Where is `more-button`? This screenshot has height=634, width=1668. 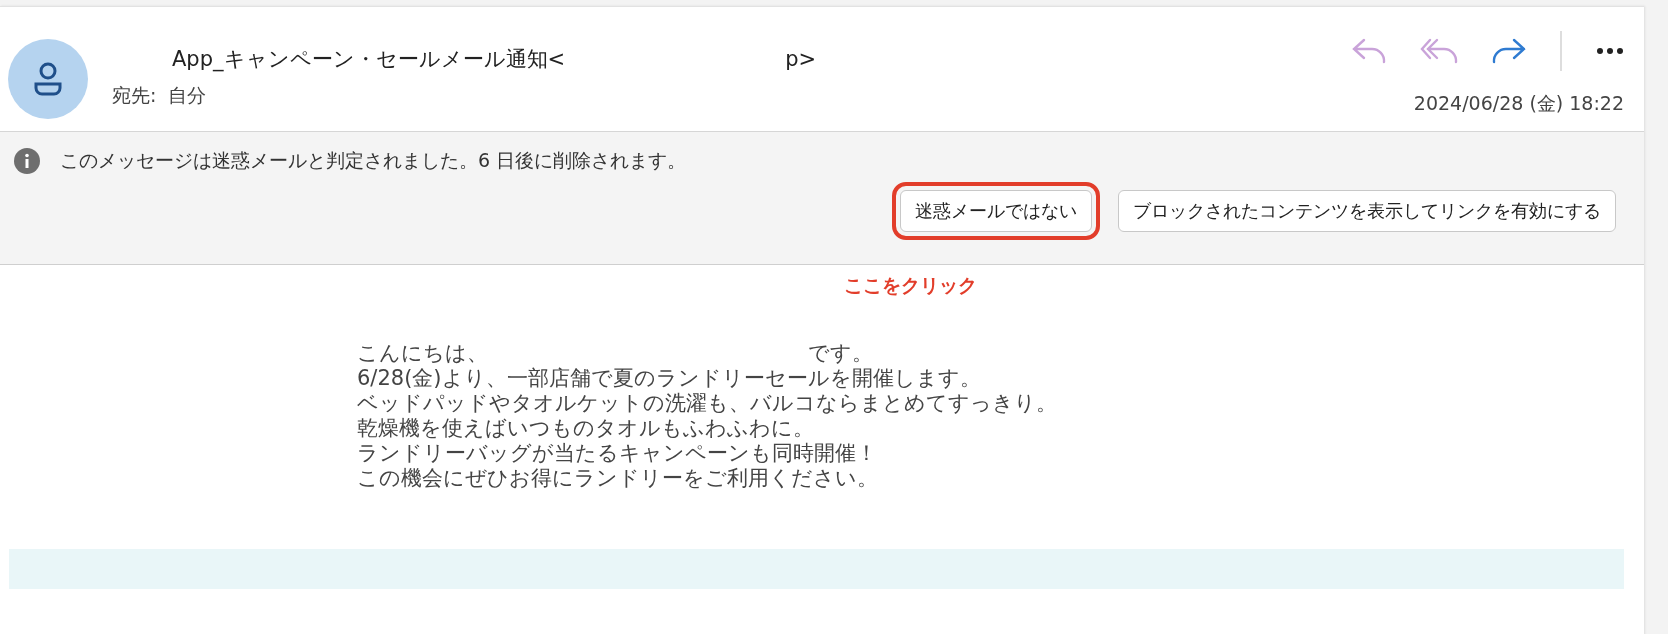 more-button is located at coordinates (1610, 51).